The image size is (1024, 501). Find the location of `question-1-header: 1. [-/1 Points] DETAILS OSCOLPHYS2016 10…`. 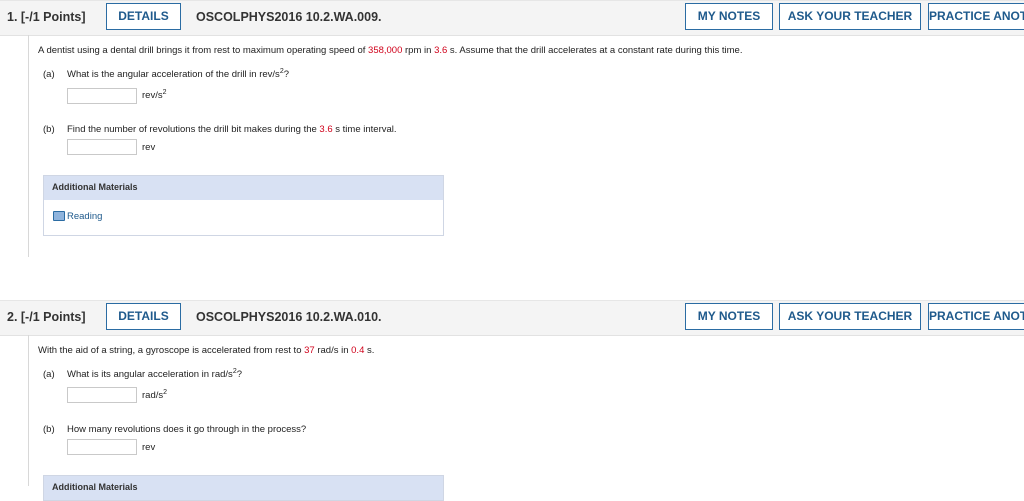

question-1-header: 1. [-/1 Points] DETAILS OSCOLPHYS2016 10… is located at coordinates (512, 18).